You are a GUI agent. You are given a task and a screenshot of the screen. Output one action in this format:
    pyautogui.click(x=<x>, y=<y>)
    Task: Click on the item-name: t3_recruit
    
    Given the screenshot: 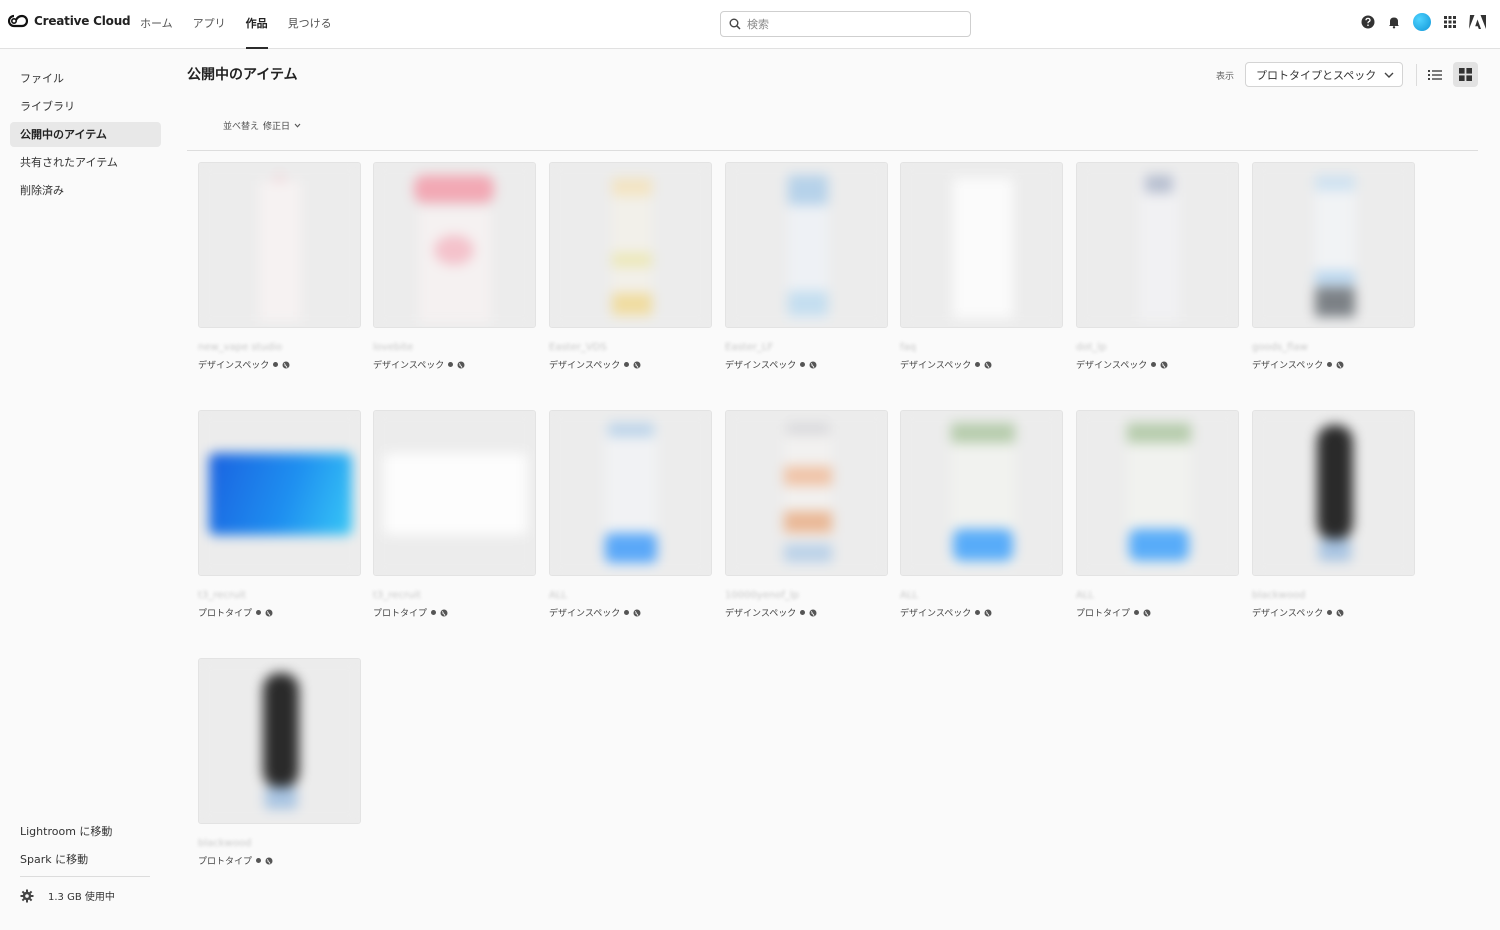 What is the action you would take?
    pyautogui.click(x=222, y=595)
    